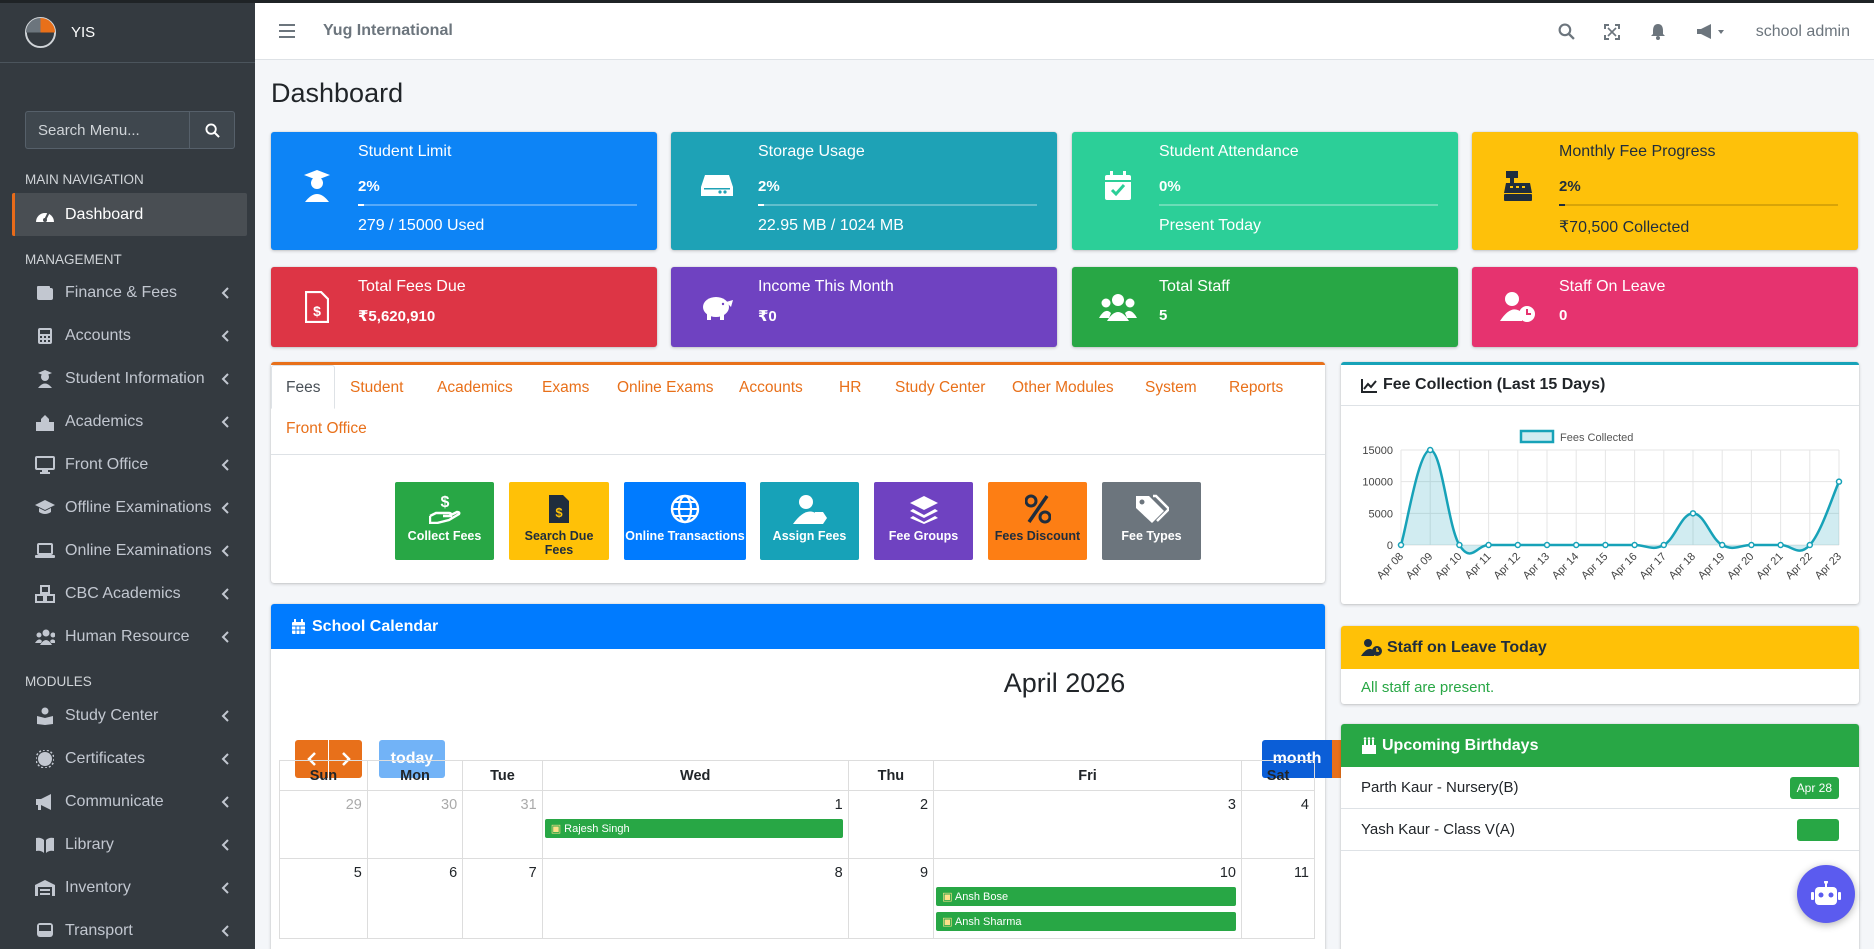  Describe the element at coordinates (665, 388) in the screenshot. I see `tab-online-exams: Online Exams` at that location.